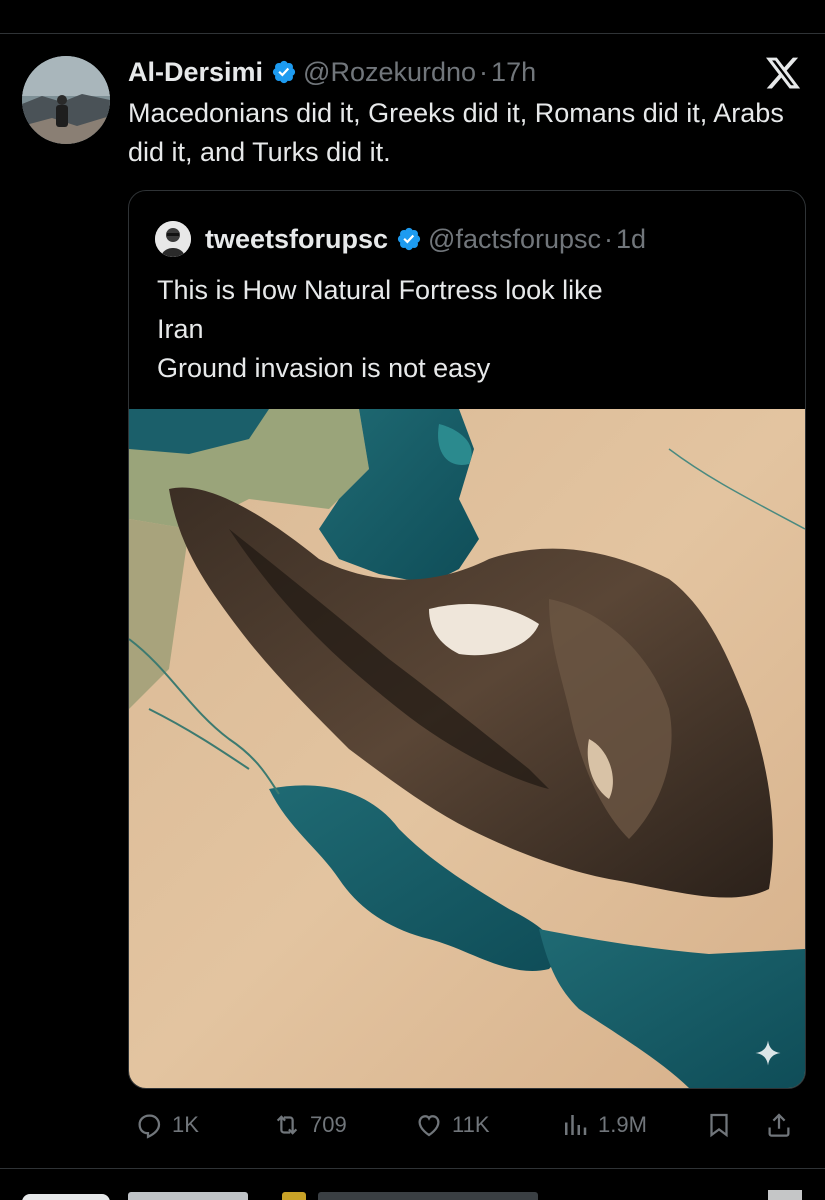  Describe the element at coordinates (188, 1196) in the screenshot. I see `next-post-author-partial` at that location.